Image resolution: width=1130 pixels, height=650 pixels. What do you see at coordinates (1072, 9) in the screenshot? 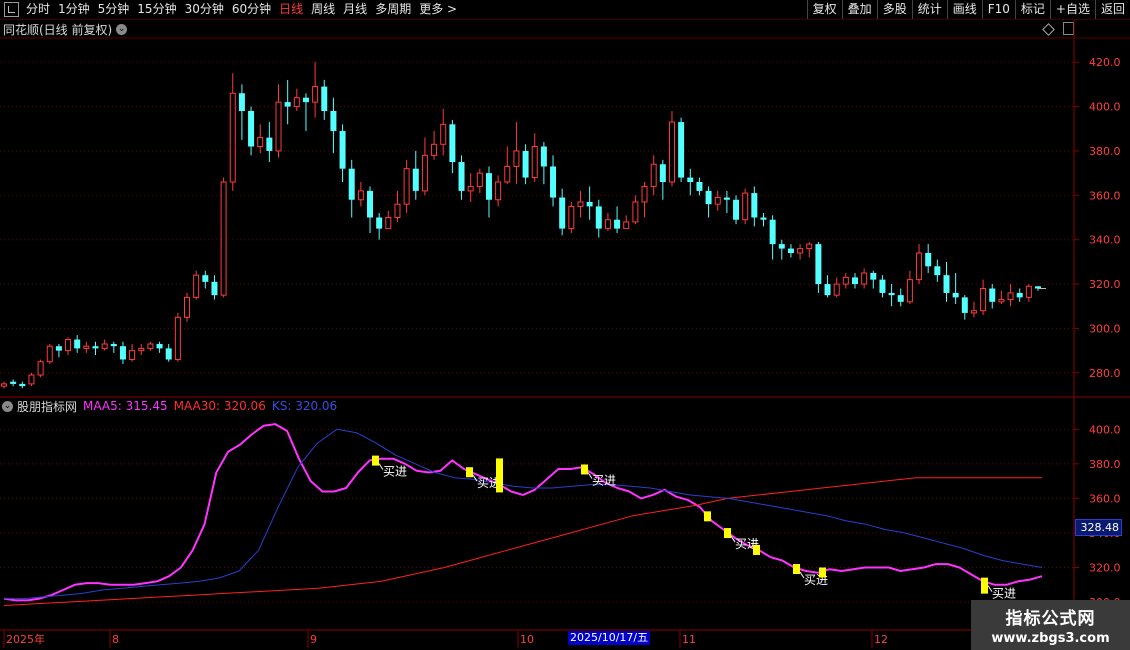
I see `toolbar-button: +自选` at bounding box center [1072, 9].